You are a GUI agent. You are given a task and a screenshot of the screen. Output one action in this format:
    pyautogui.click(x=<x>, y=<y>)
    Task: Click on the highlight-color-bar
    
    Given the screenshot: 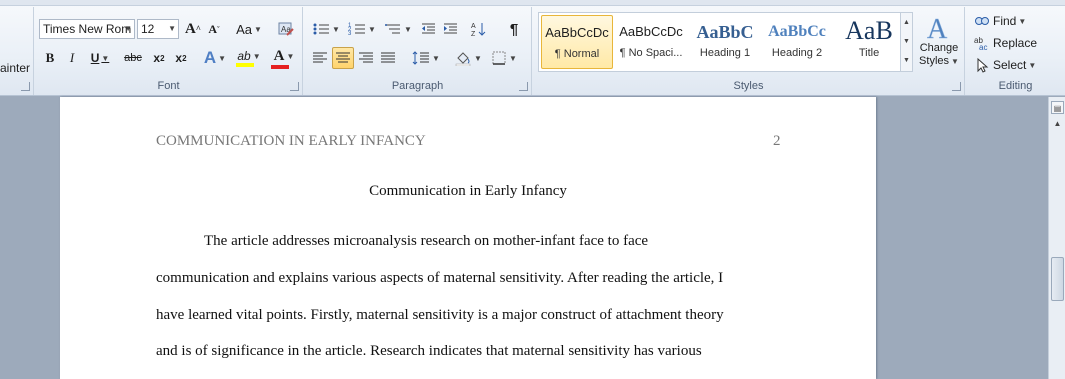 What is the action you would take?
    pyautogui.click(x=245, y=65)
    